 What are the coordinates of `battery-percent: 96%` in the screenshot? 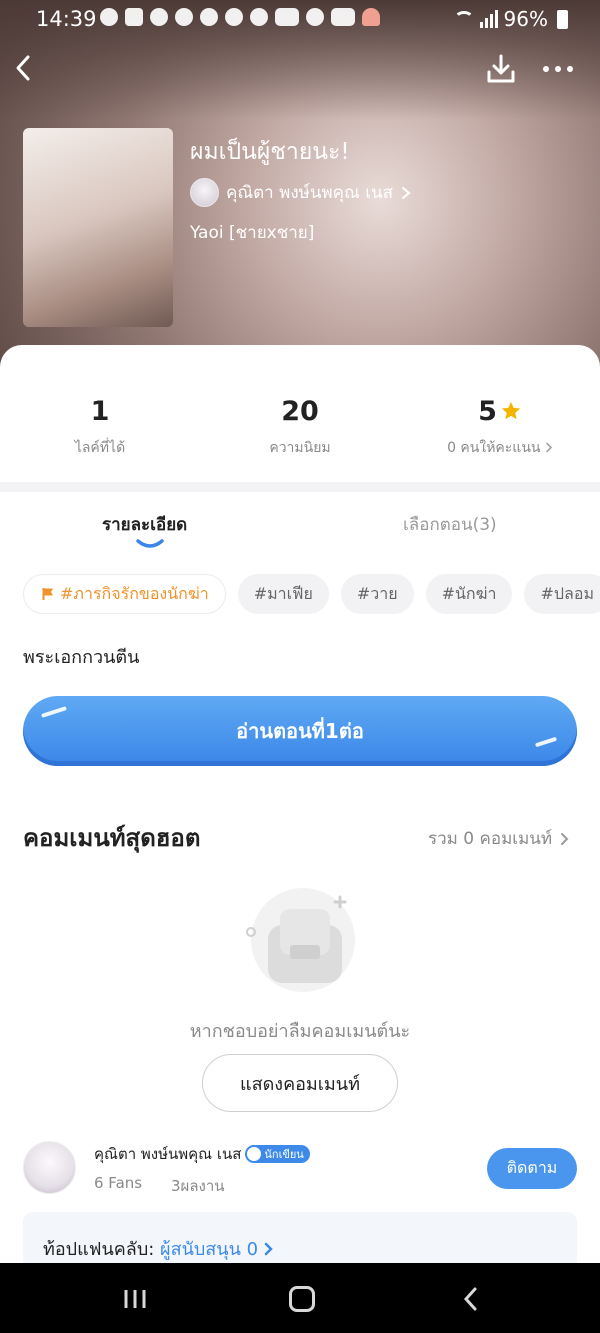 It's located at (525, 19).